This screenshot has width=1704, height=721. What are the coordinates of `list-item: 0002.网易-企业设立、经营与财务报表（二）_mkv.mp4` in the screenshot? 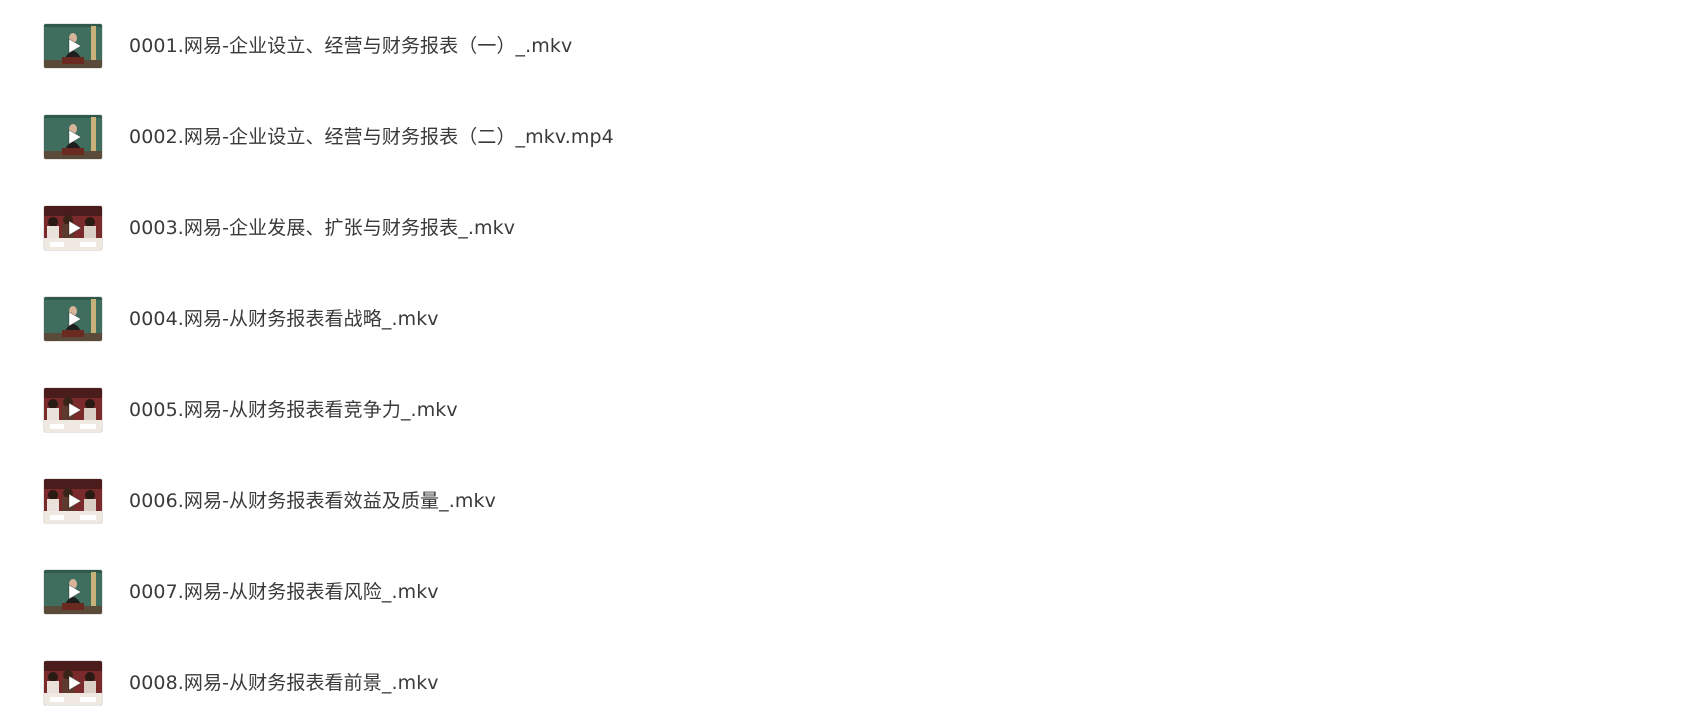 It's located at (852, 137).